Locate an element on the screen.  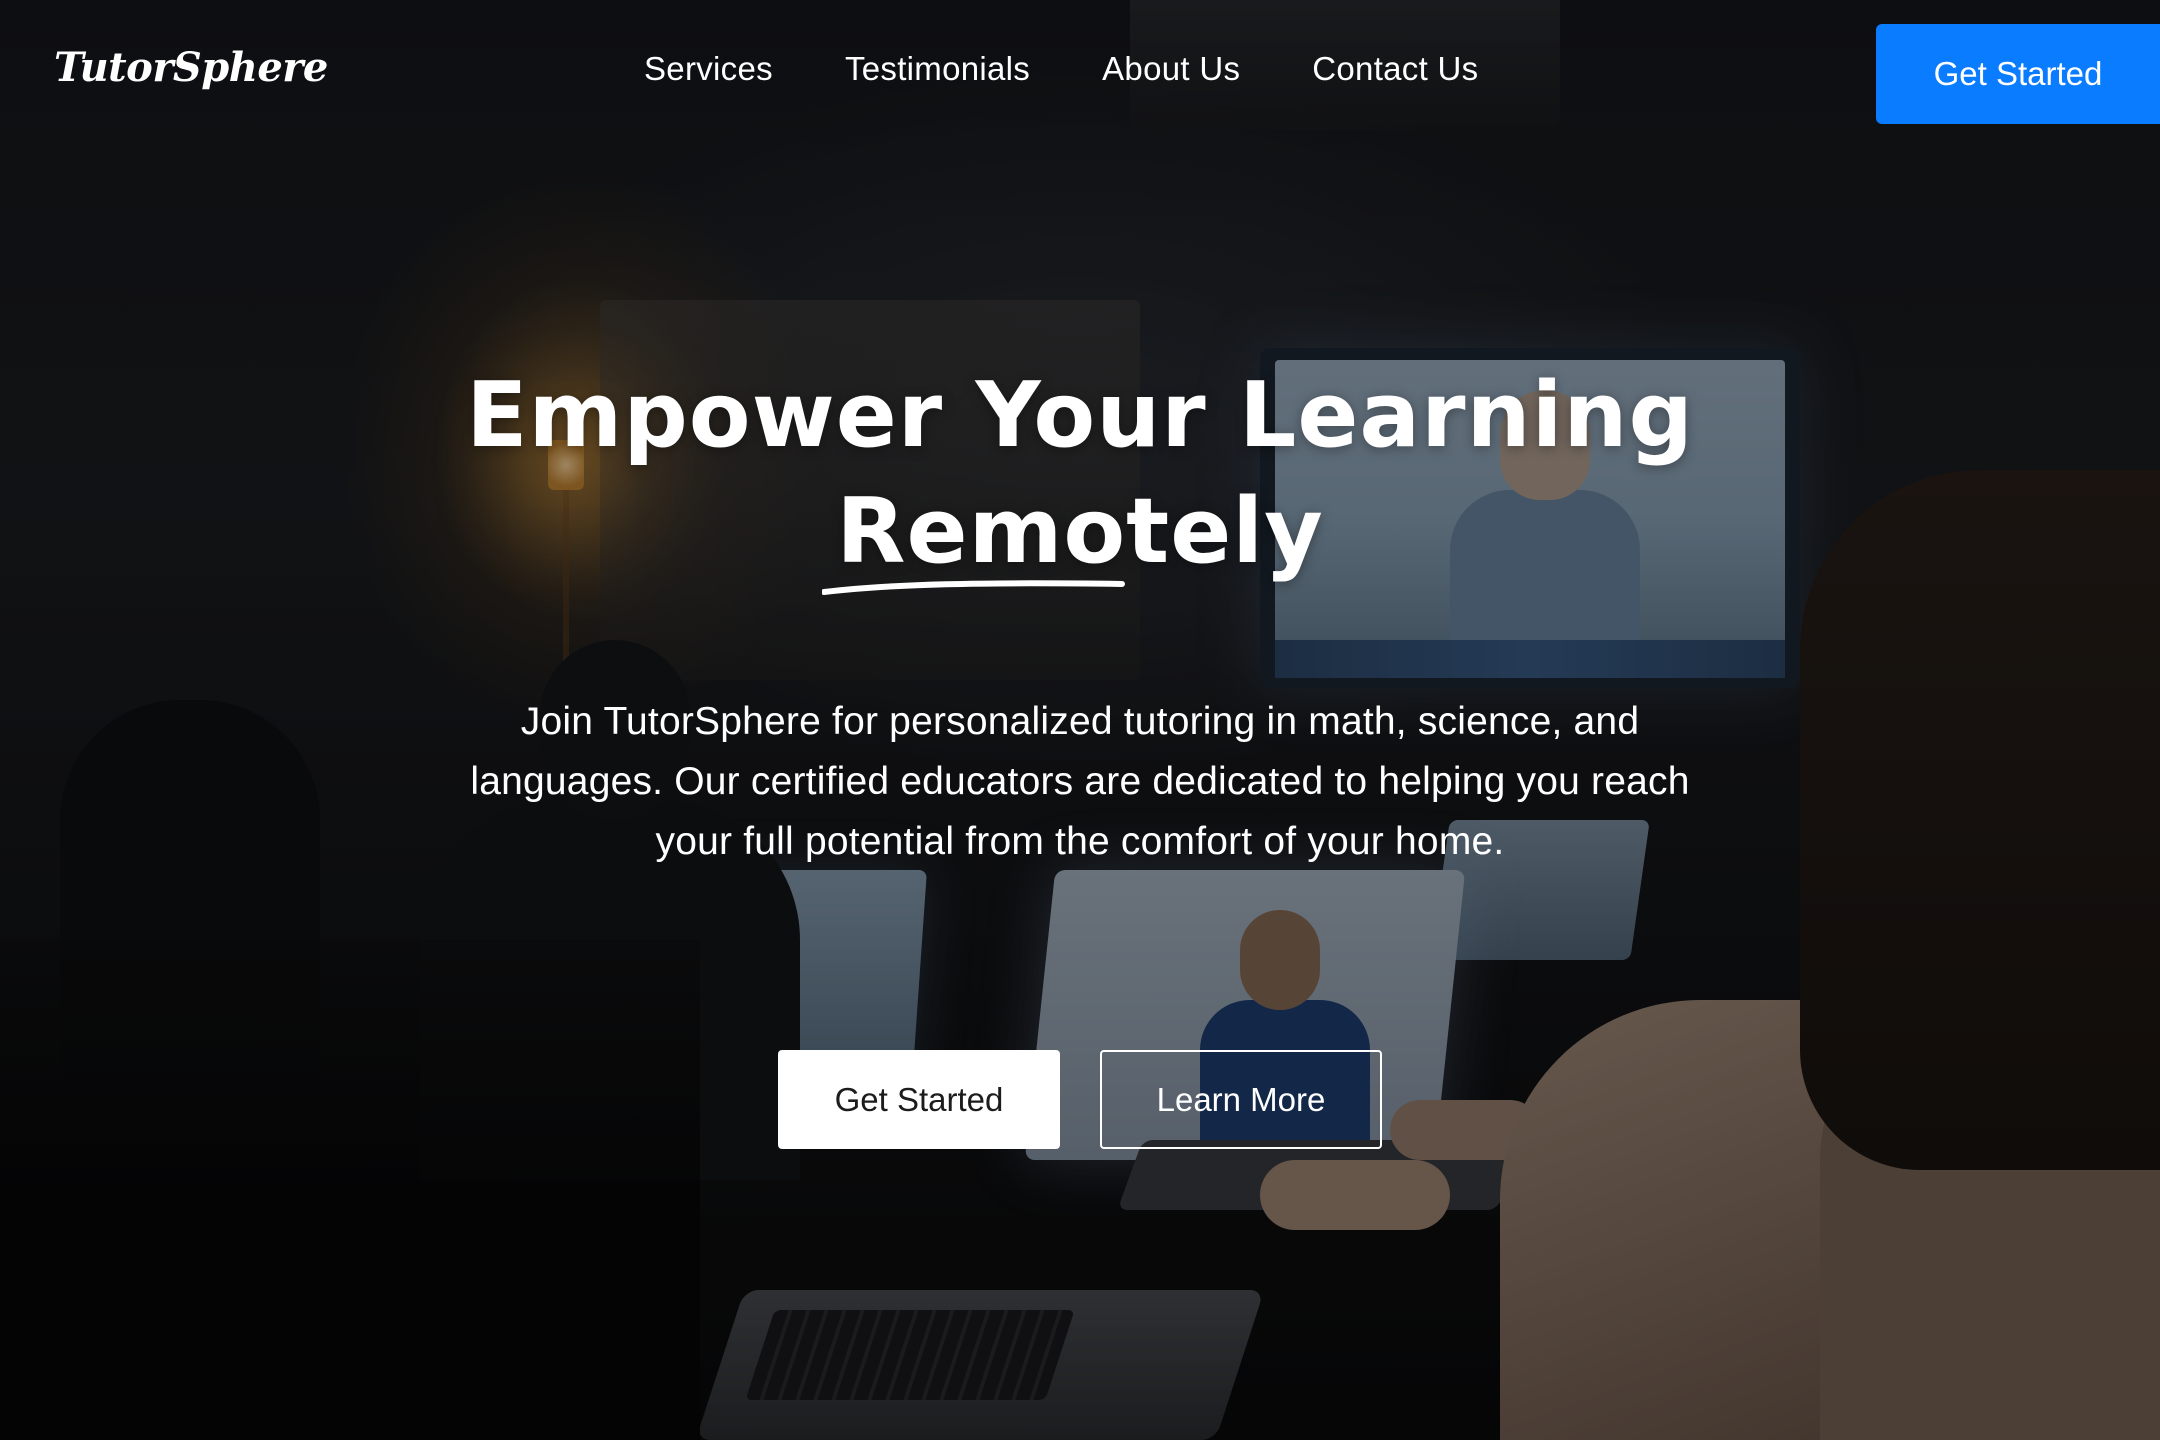
nav-get-started-button: Get Started is located at coordinates (2018, 74).